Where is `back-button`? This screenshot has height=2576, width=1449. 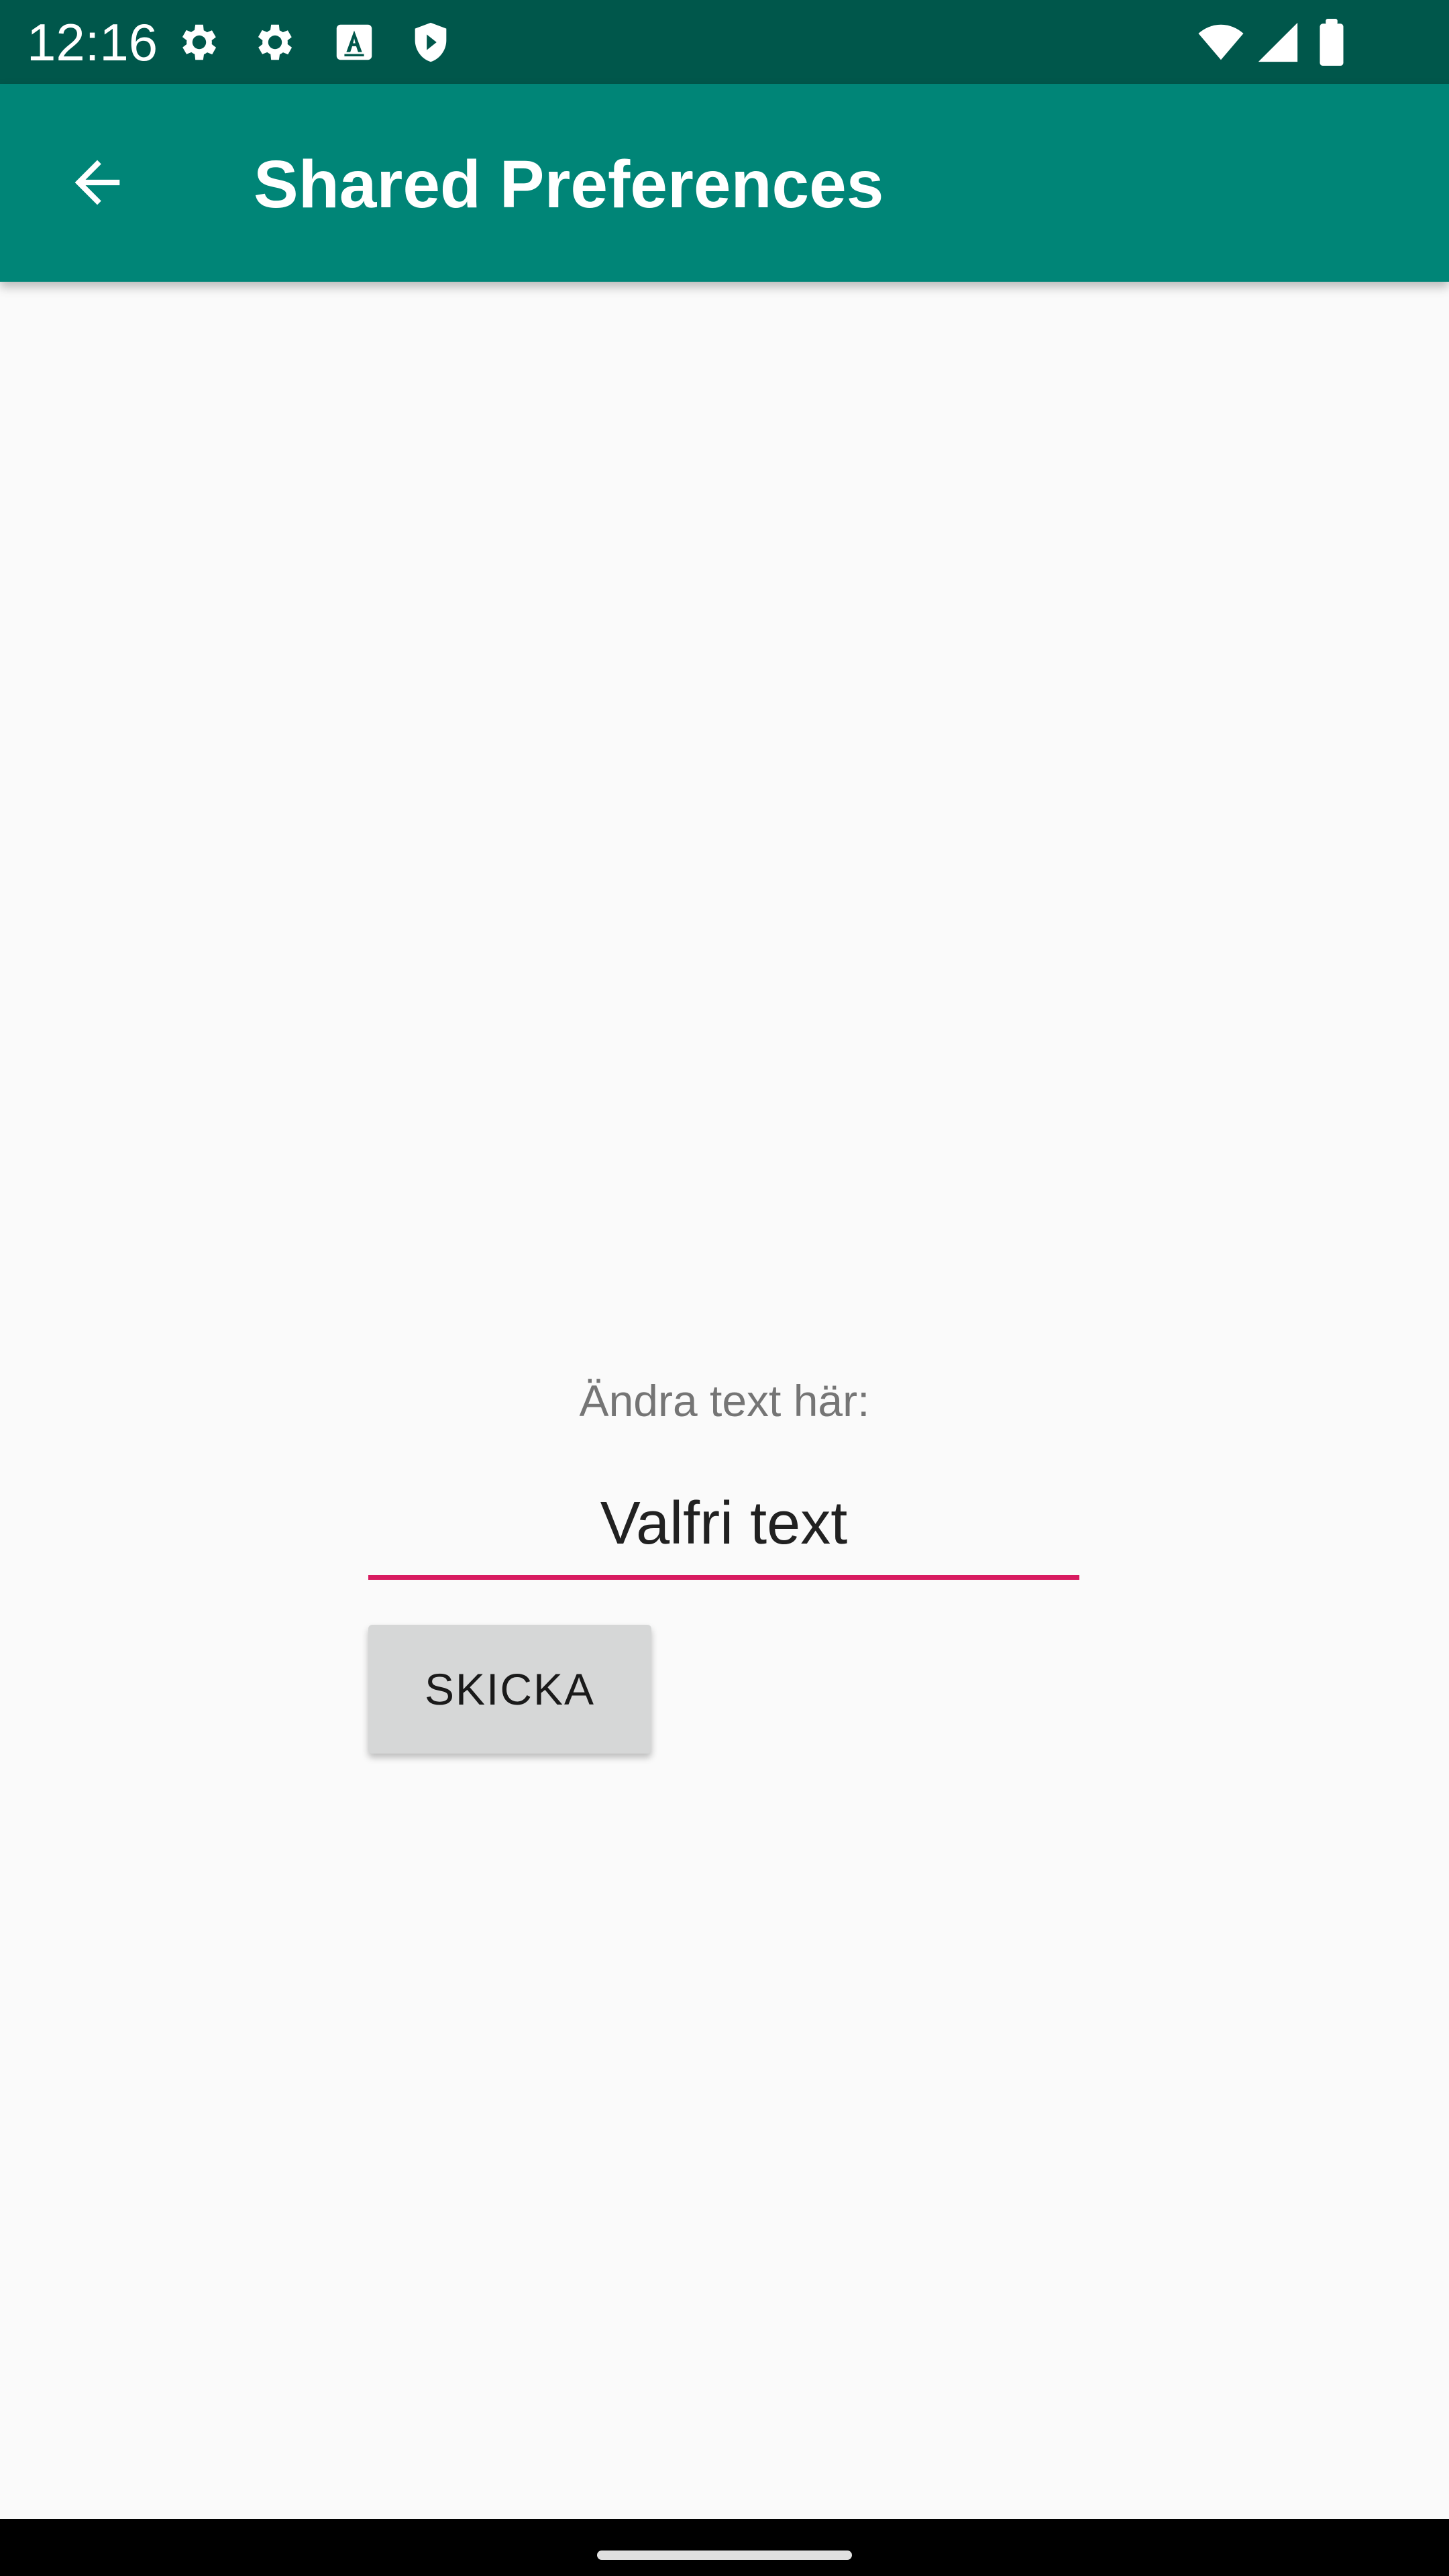 back-button is located at coordinates (97, 182).